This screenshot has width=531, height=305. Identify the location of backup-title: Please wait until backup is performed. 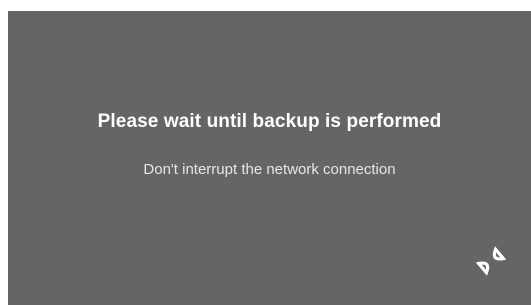
(269, 121).